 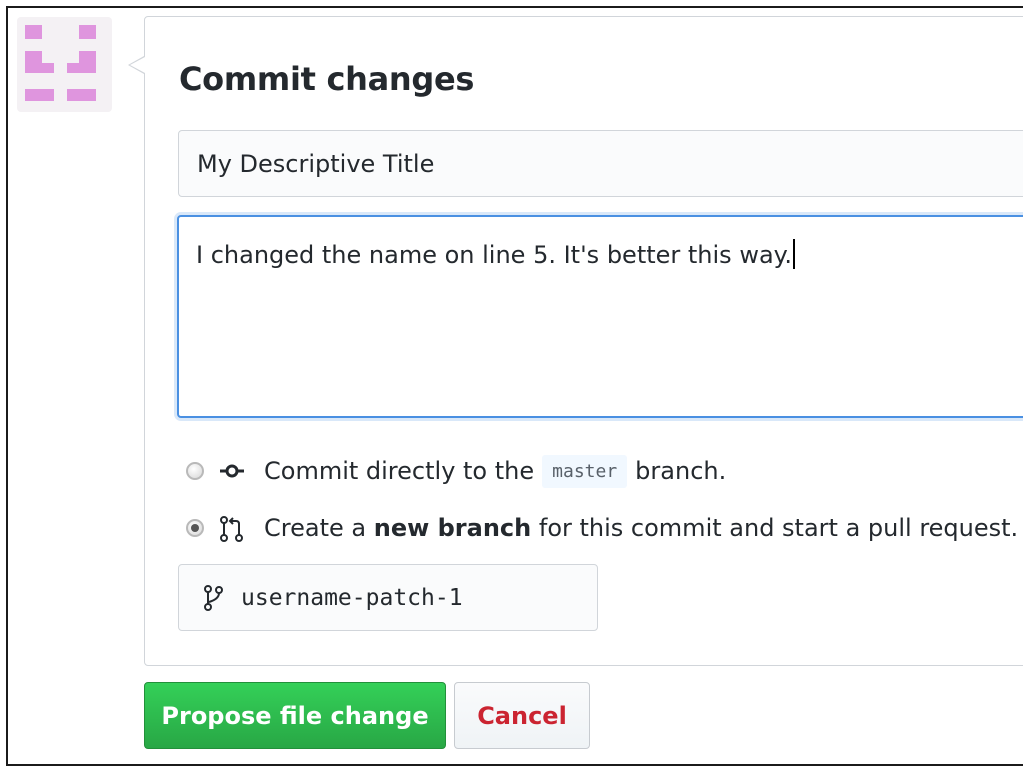 What do you see at coordinates (213, 597) in the screenshot?
I see `git-branch-icon` at bounding box center [213, 597].